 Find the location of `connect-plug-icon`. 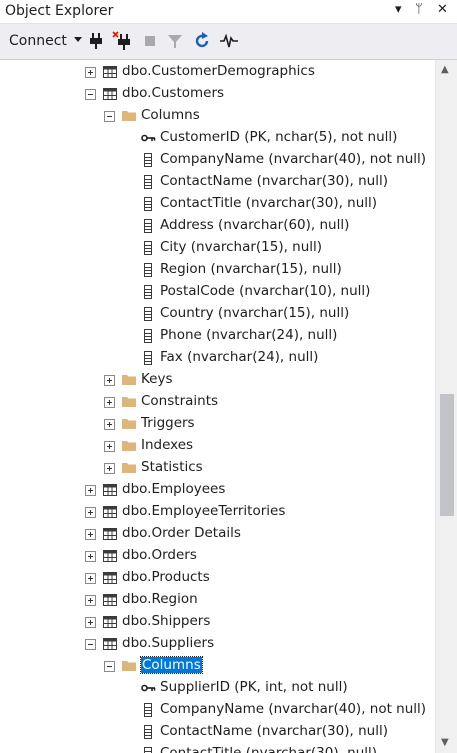

connect-plug-icon is located at coordinates (96, 41).